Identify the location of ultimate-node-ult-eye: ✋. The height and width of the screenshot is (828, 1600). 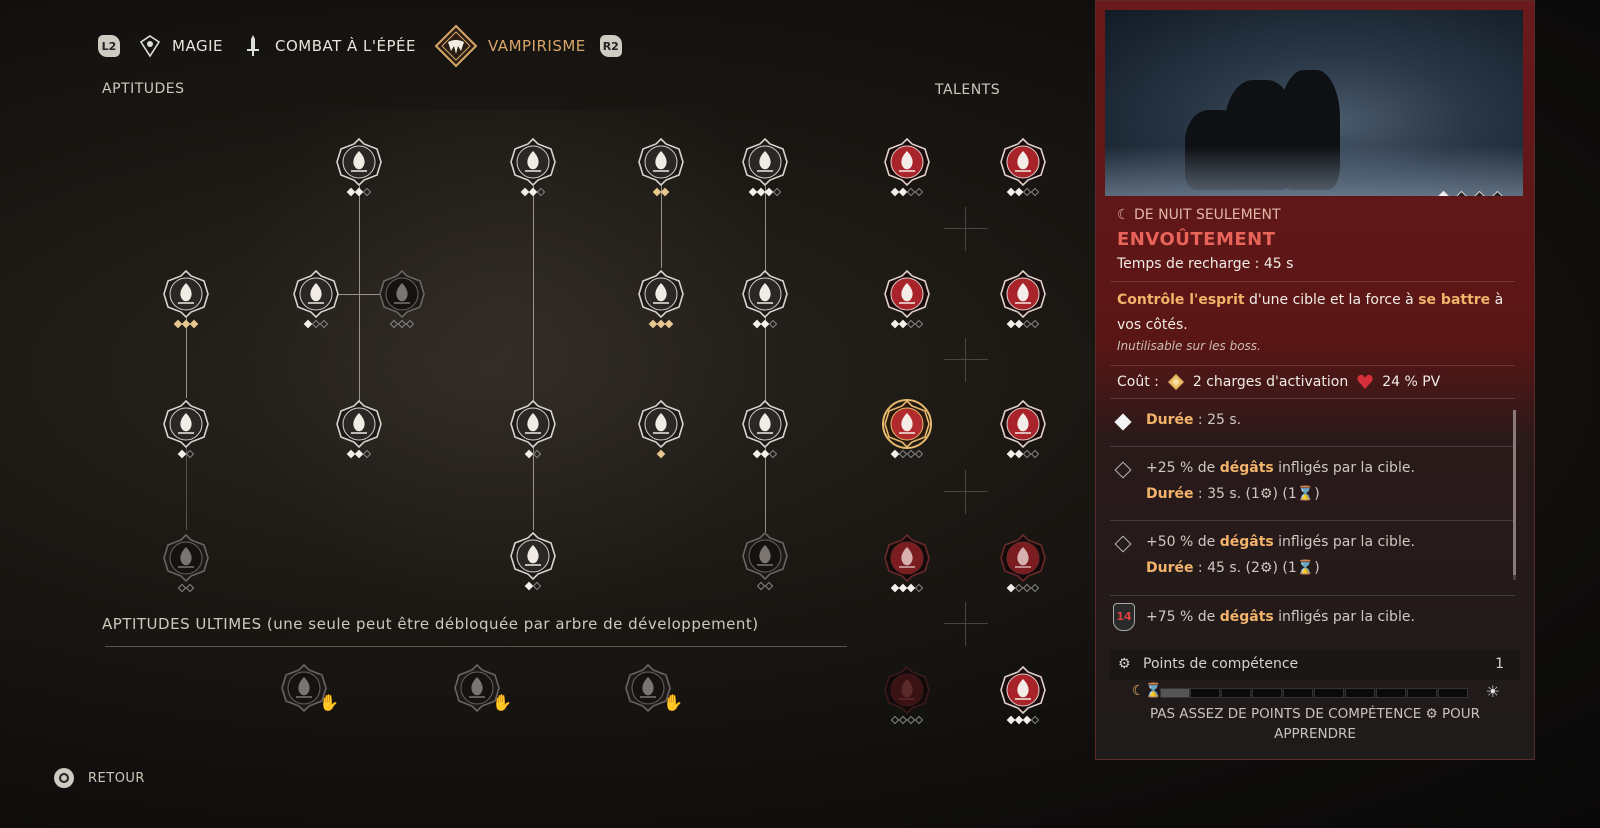
(482, 688).